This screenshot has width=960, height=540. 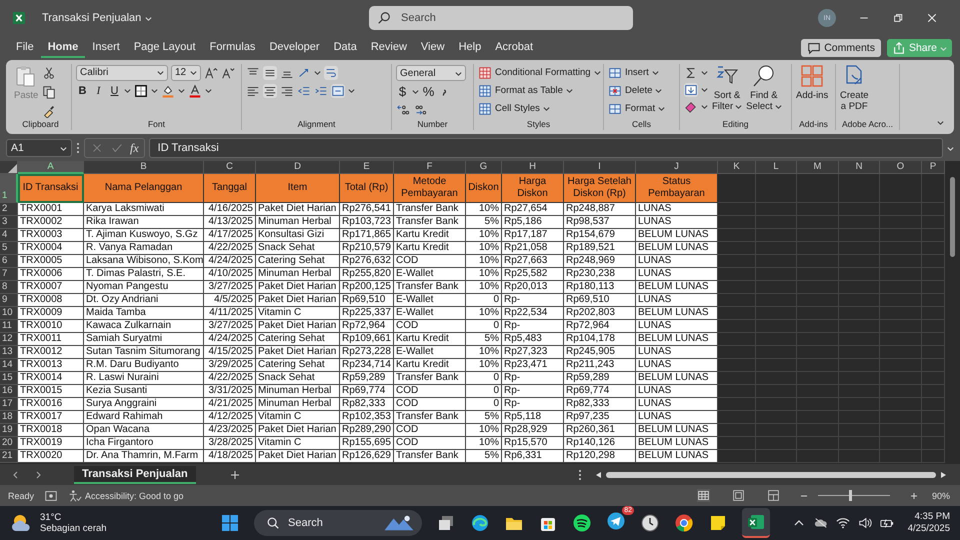 What do you see at coordinates (232, 48) in the screenshot?
I see `menu-tab: Formulas` at bounding box center [232, 48].